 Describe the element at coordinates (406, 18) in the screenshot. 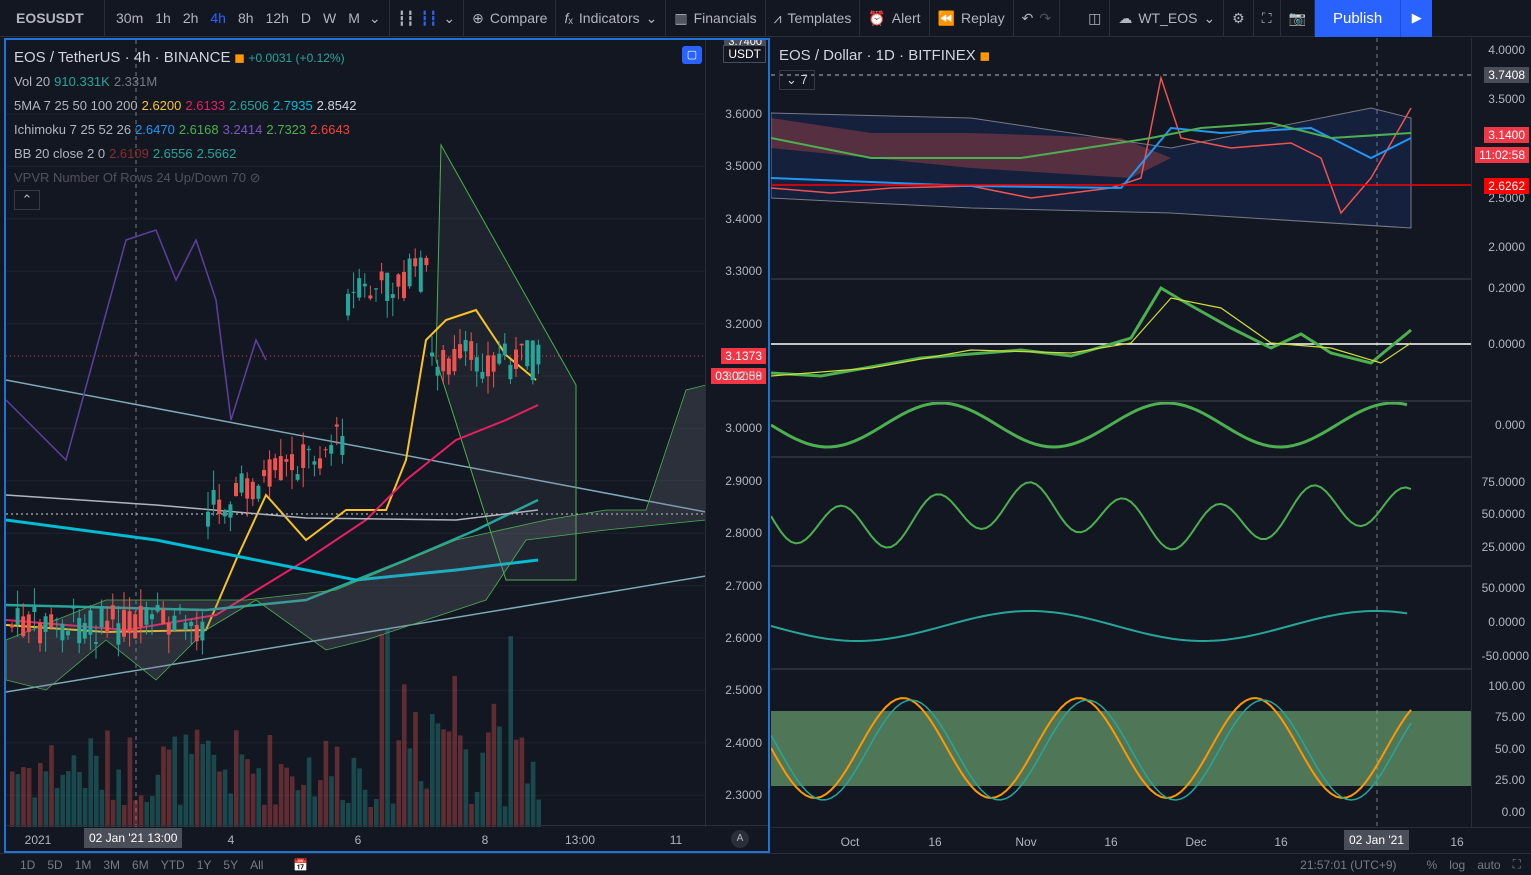

I see `bars-icon: ┇┇` at that location.